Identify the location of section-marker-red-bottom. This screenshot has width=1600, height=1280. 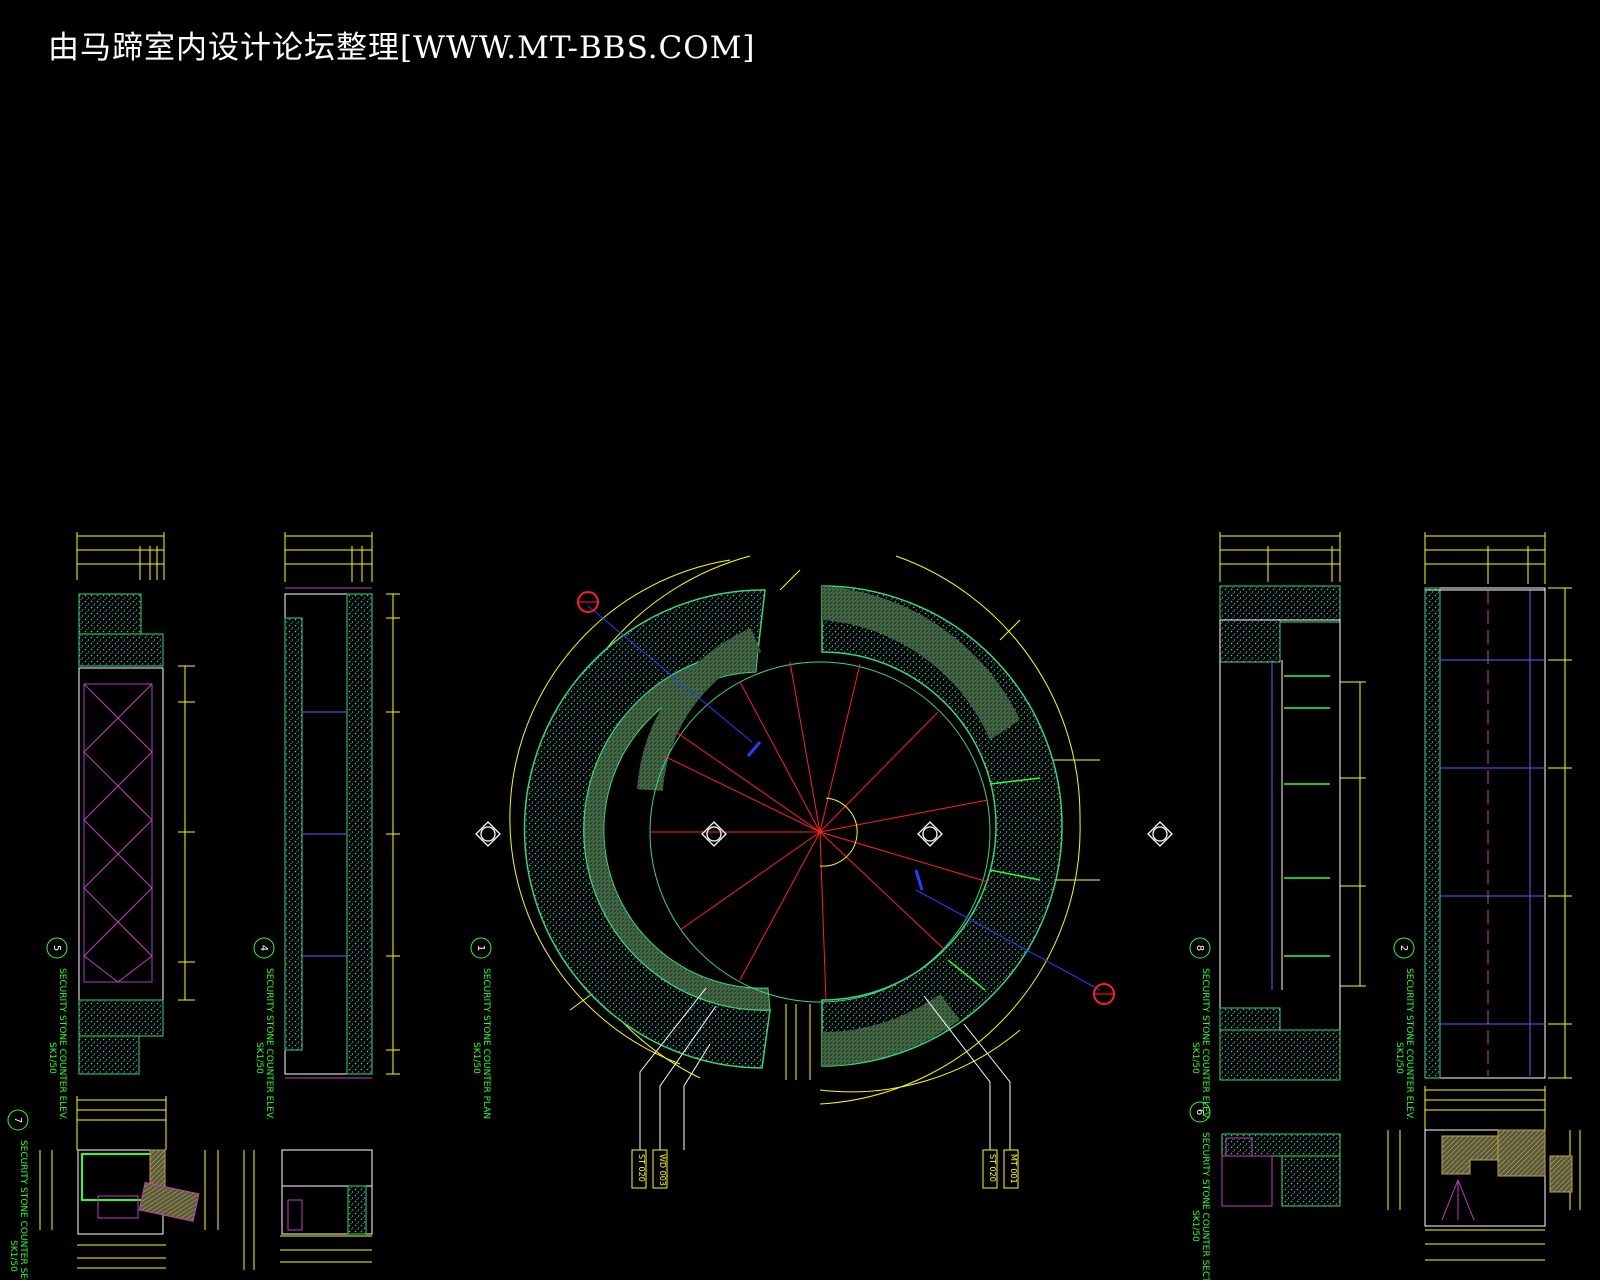
(1104, 994).